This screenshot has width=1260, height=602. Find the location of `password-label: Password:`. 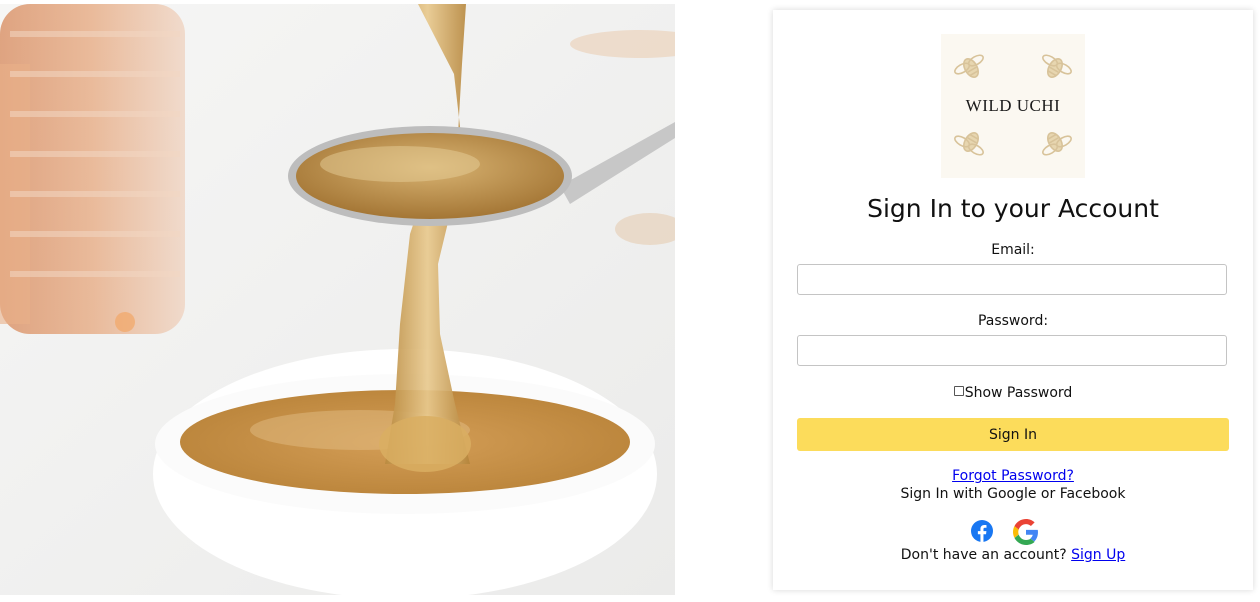

password-label: Password: is located at coordinates (1013, 321).